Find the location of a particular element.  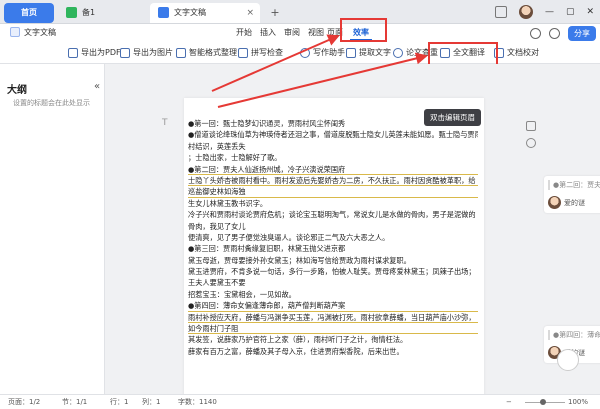

smart-format-button: 智能格式整理 is located at coordinates (206, 53).